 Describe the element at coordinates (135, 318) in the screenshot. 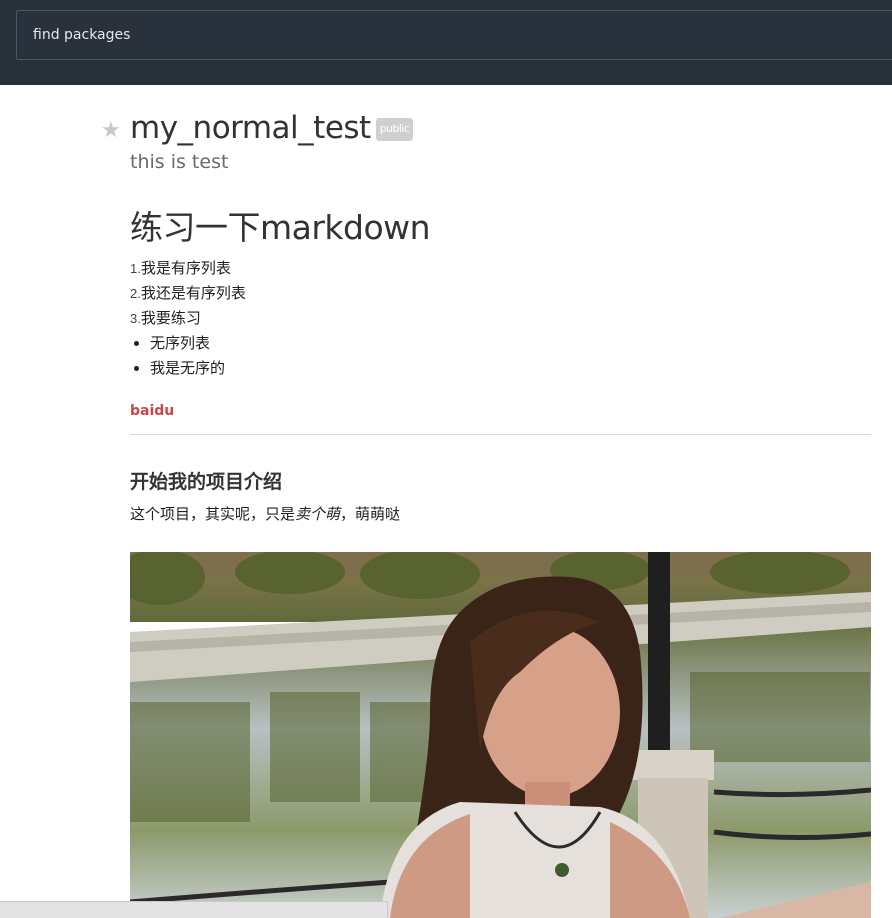

I see `list-number: 3.` at that location.